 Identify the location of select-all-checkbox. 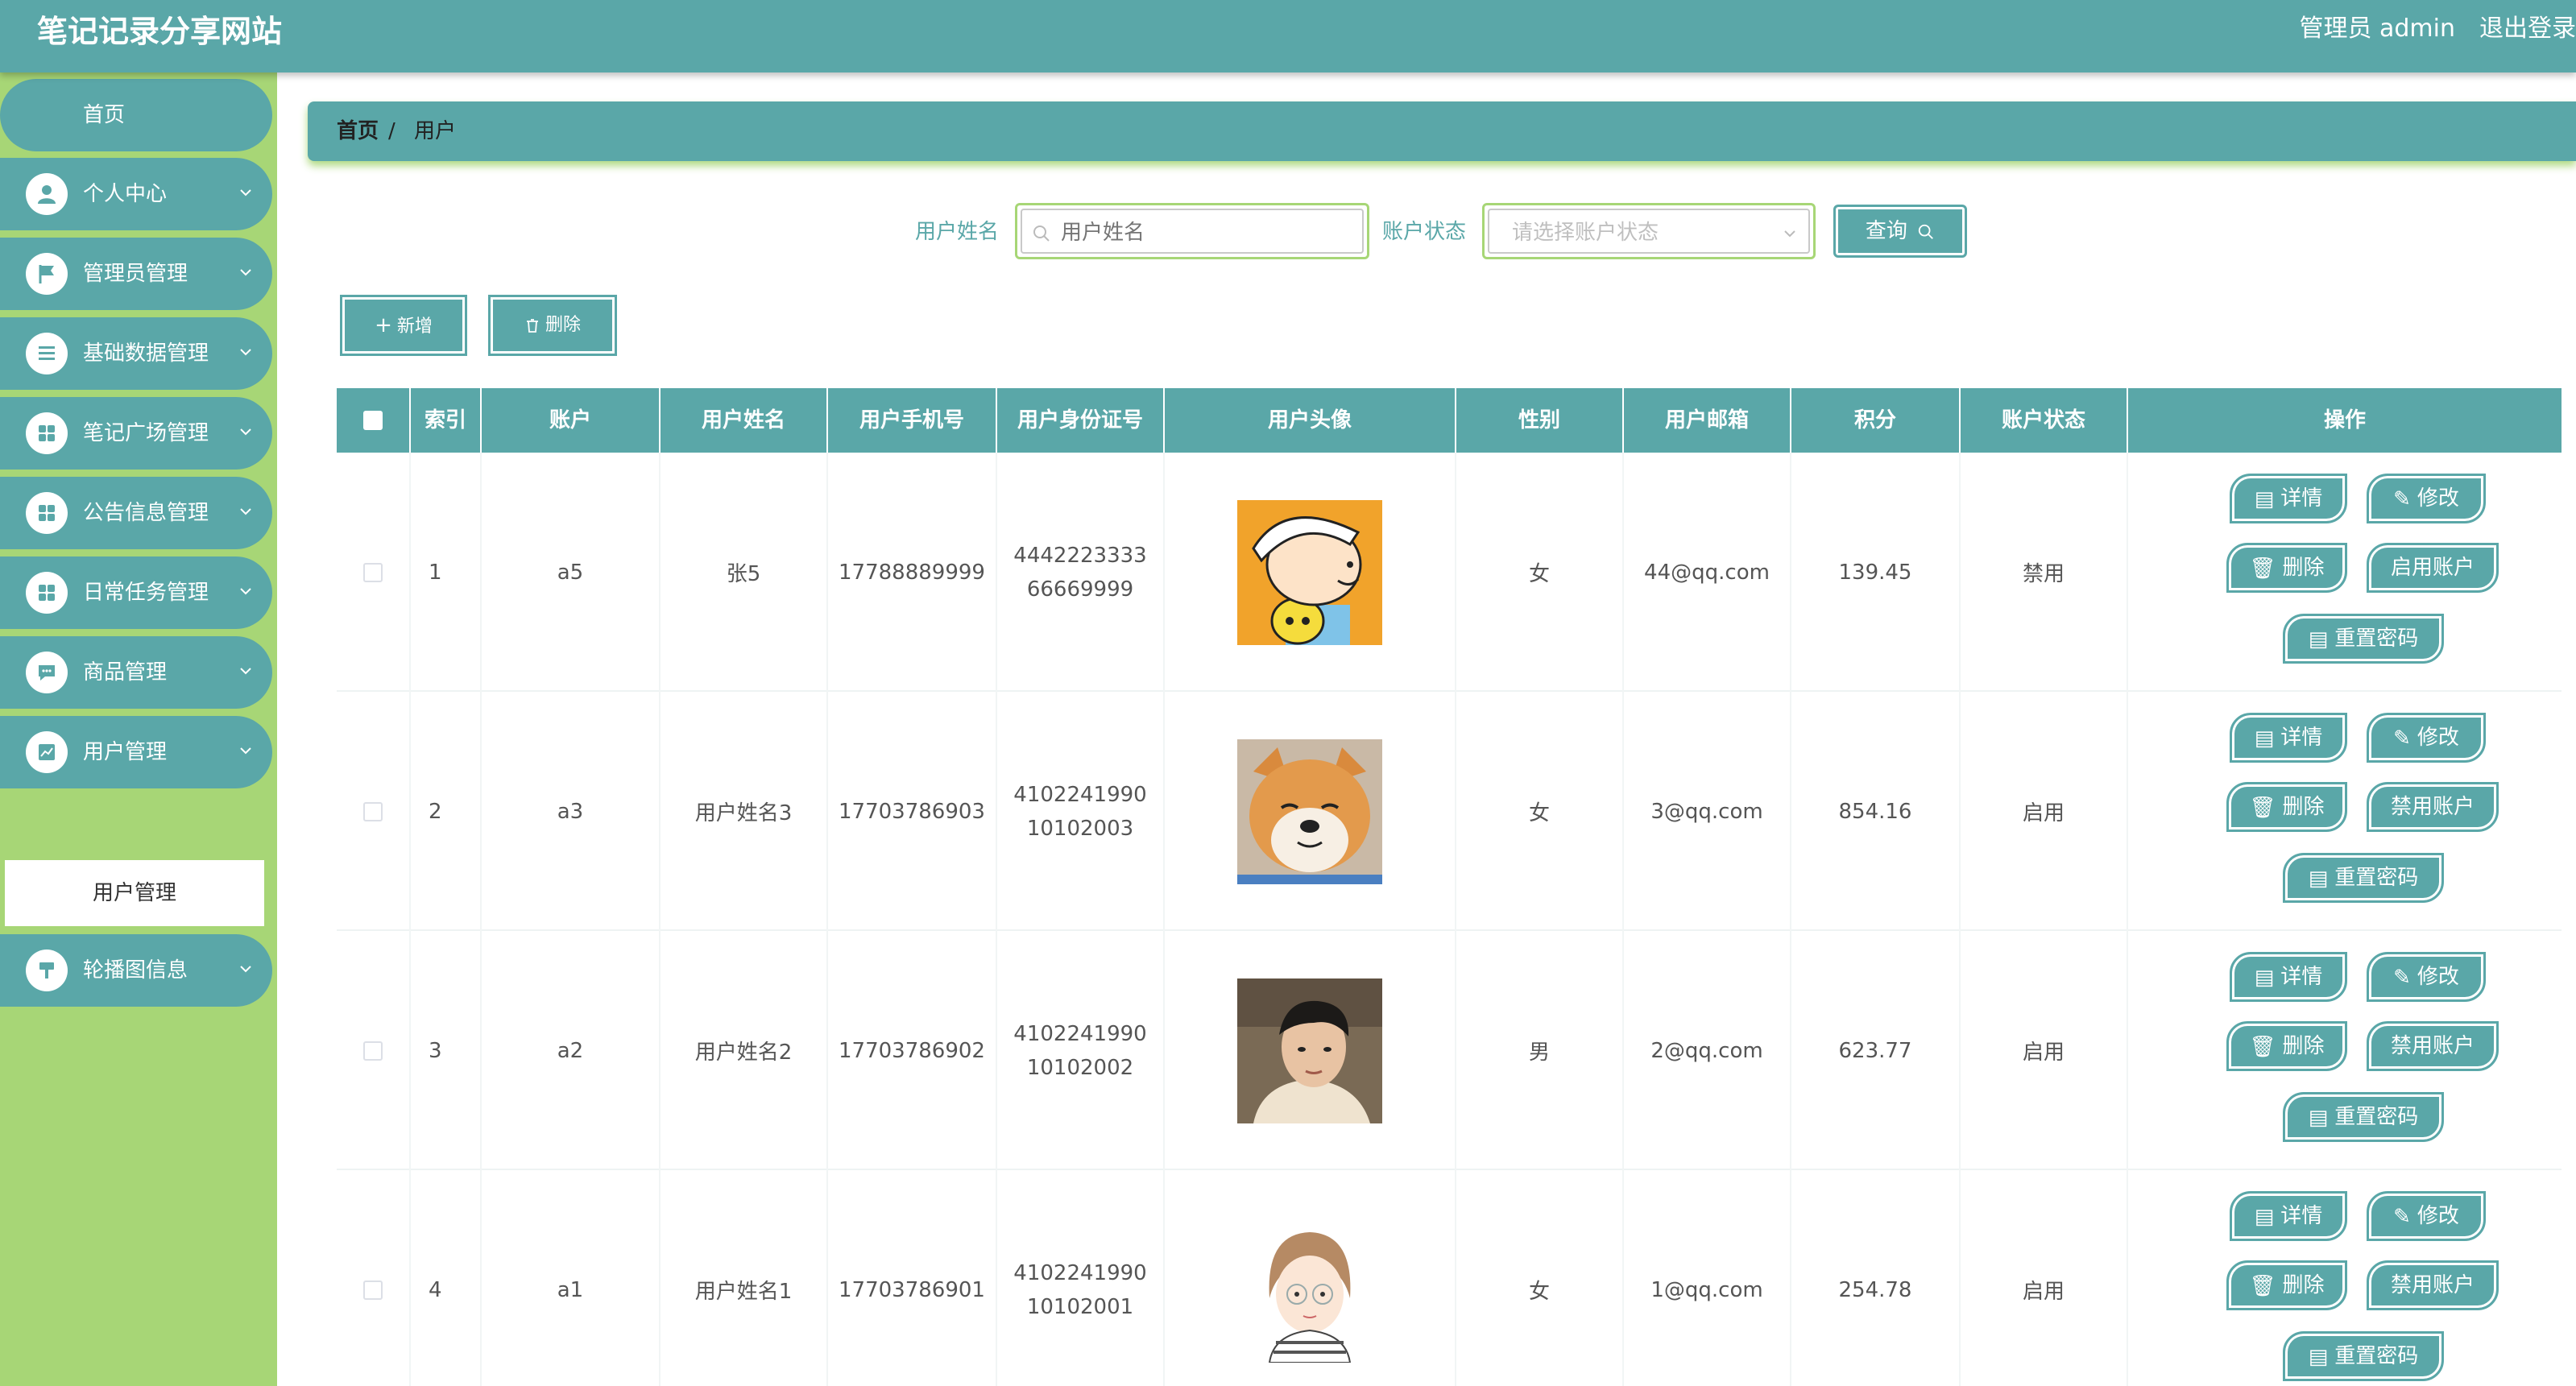
(373, 420).